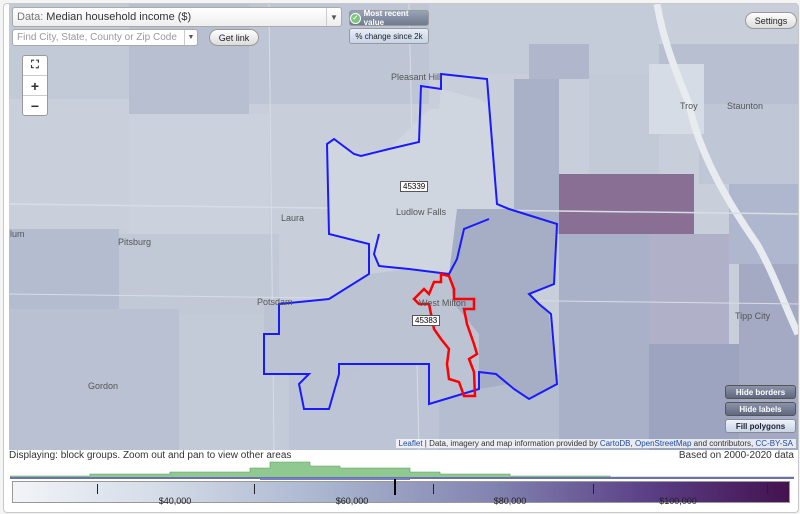 This screenshot has height=514, width=800. I want to click on change-since-2k-button: % change since 2k, so click(389, 36).